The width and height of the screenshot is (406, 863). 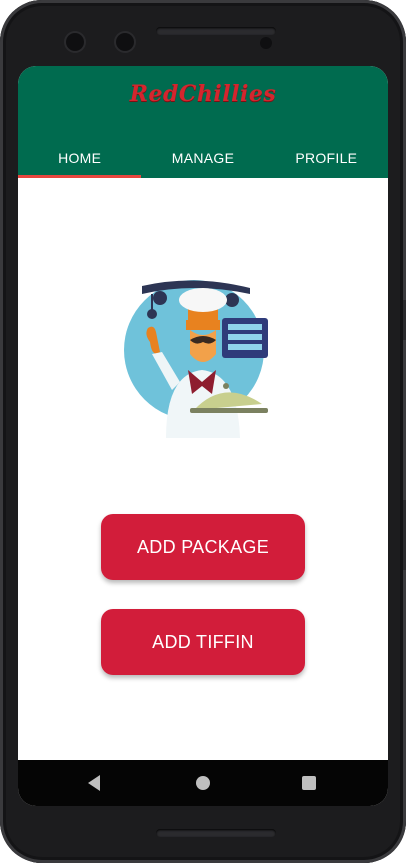 I want to click on bottom-speaker, so click(x=216, y=833).